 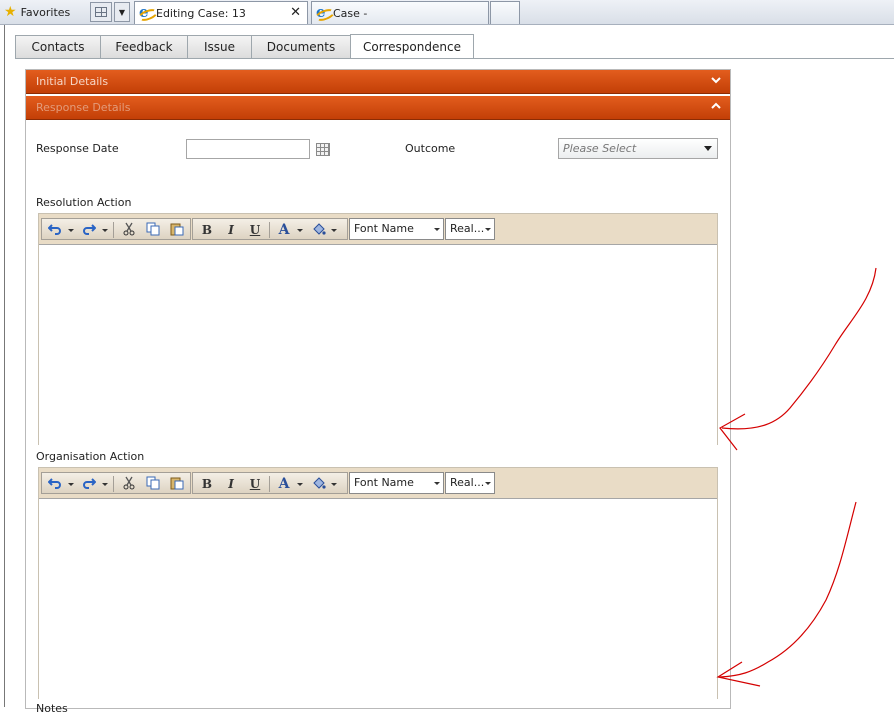 What do you see at coordinates (454, 58) in the screenshot?
I see `tabs-divider` at bounding box center [454, 58].